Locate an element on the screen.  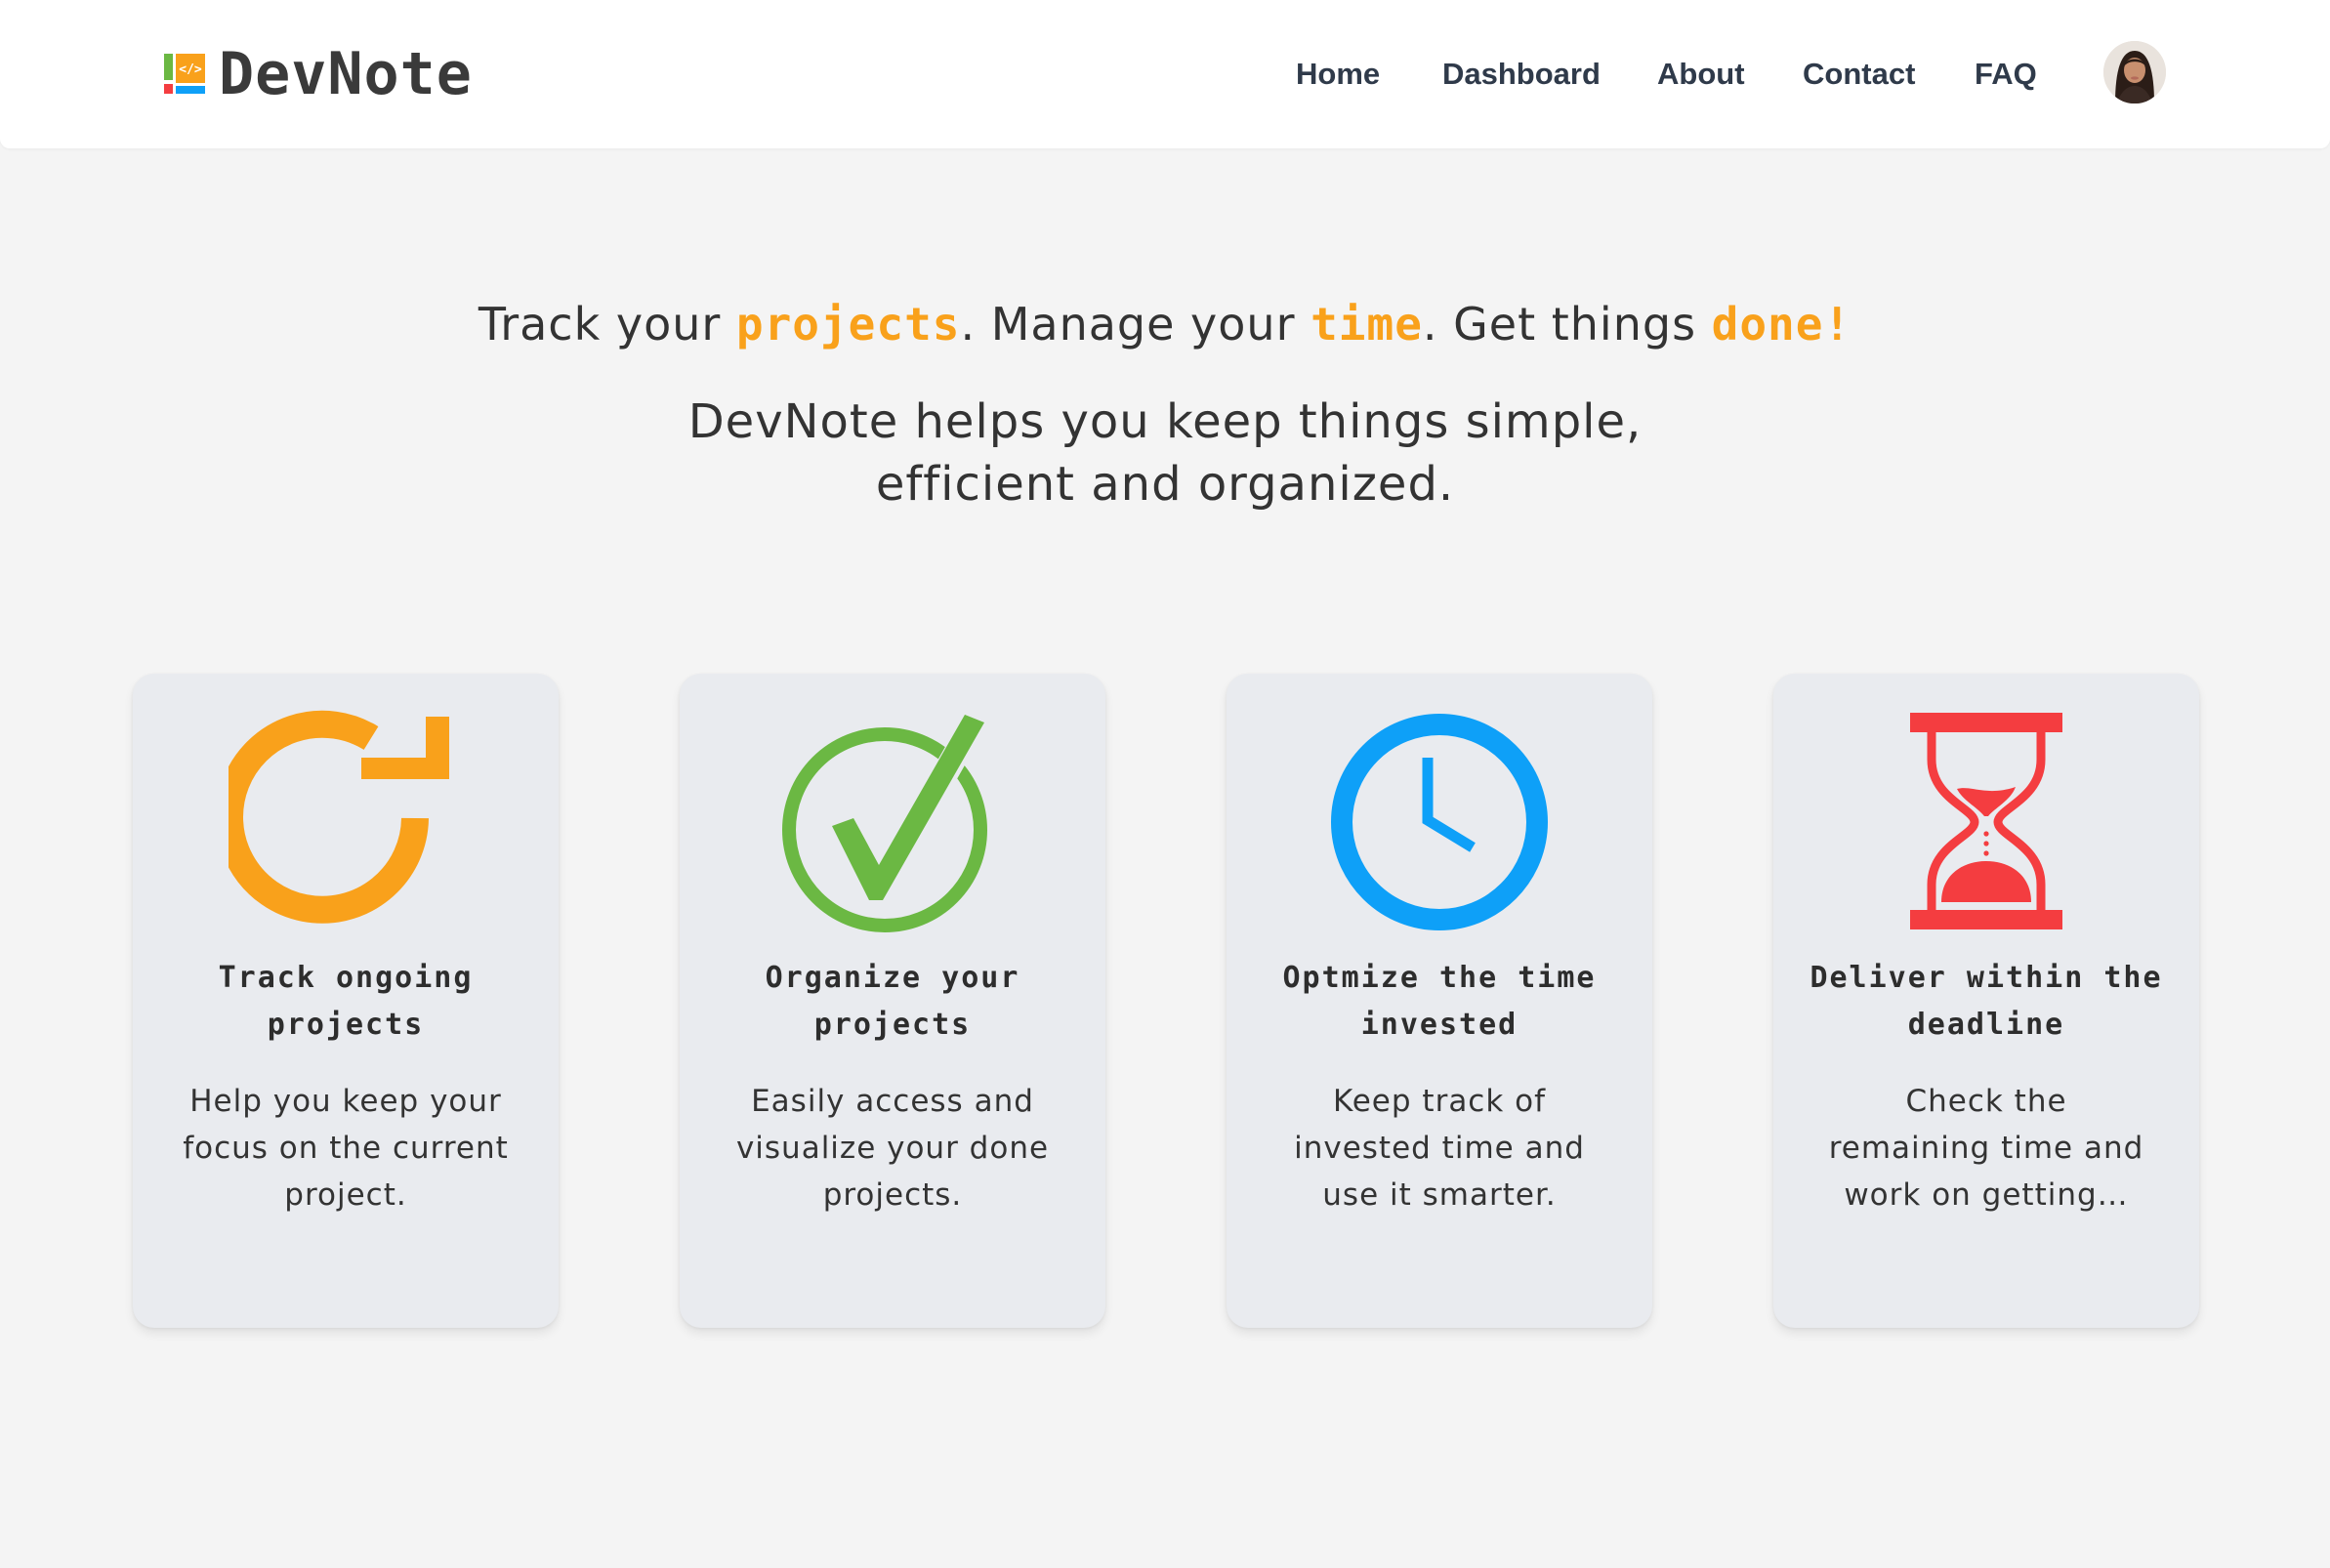
feature-title-line: Organize your is located at coordinates (892, 978).